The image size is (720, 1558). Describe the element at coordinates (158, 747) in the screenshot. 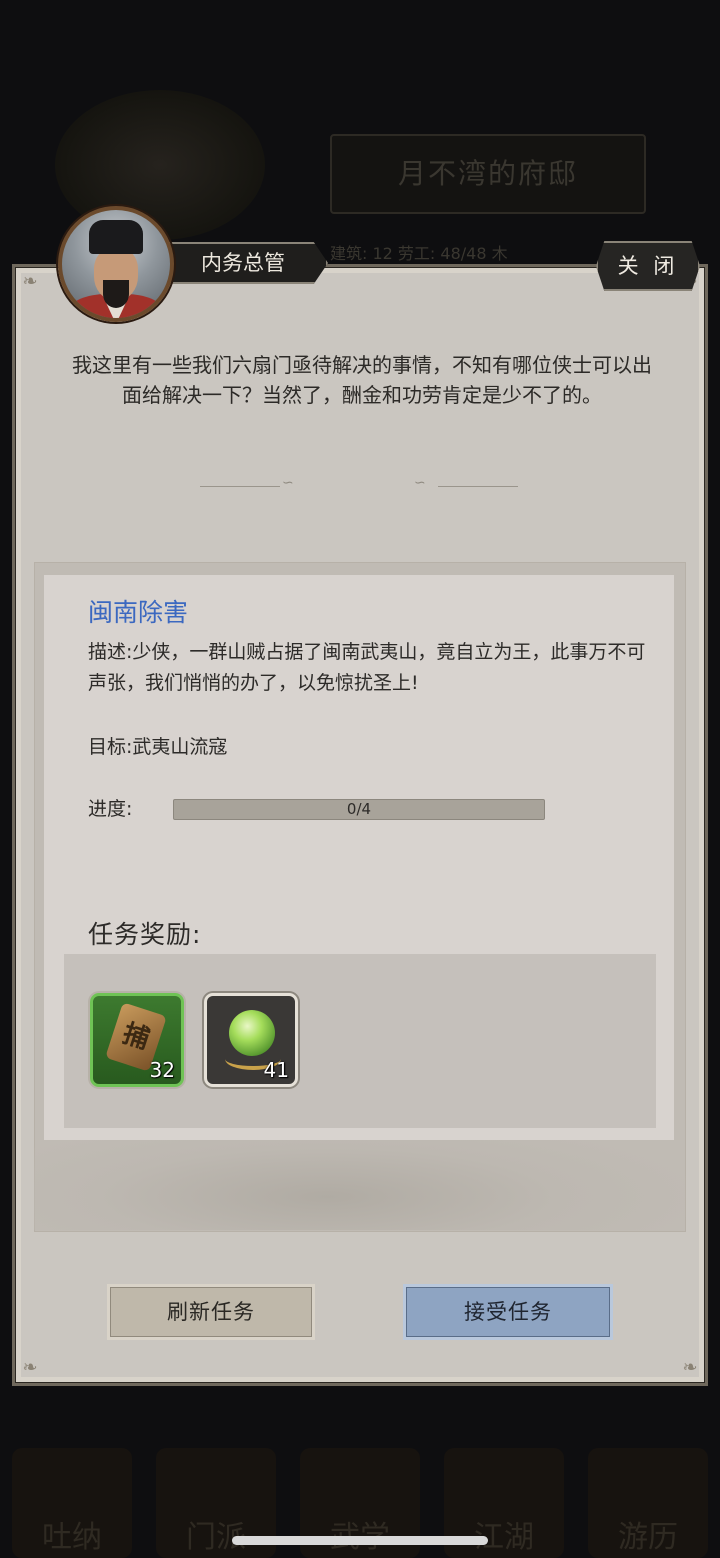

I see `quest-target: 目标:武夷山流寇` at that location.